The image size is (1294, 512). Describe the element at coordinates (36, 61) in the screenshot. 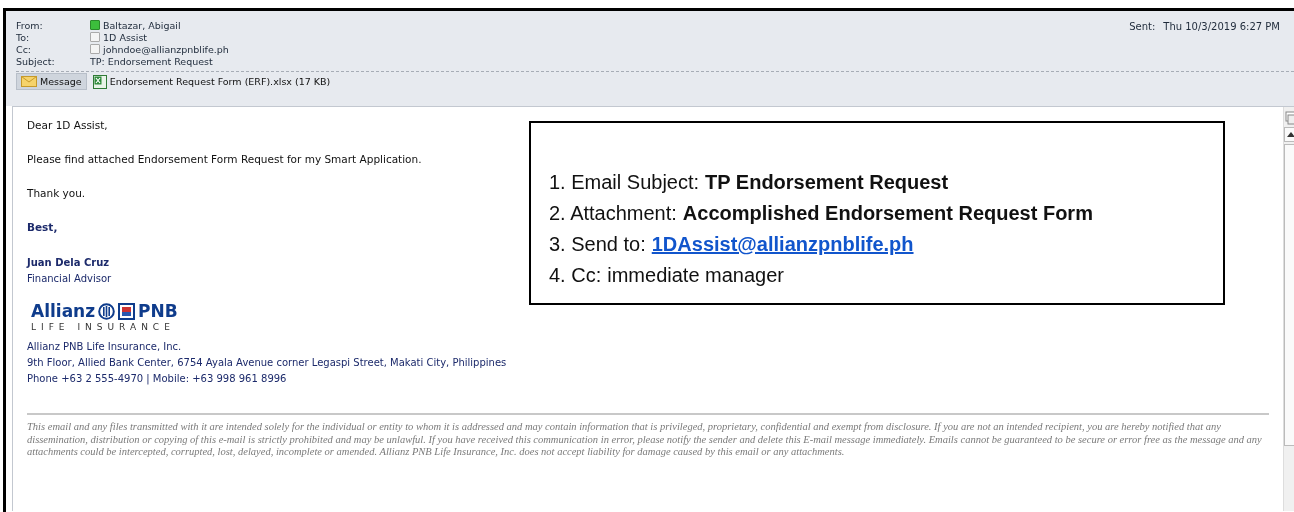

I see `field-label: Subject:` at that location.